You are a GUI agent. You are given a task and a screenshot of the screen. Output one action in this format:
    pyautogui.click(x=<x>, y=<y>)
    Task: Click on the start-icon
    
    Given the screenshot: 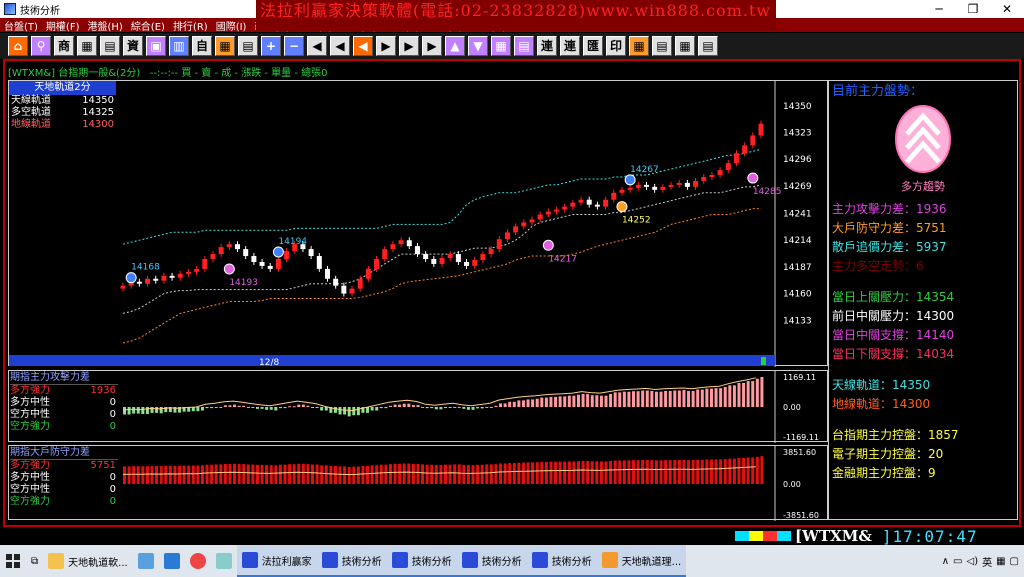 What is the action you would take?
    pyautogui.click(x=13, y=561)
    